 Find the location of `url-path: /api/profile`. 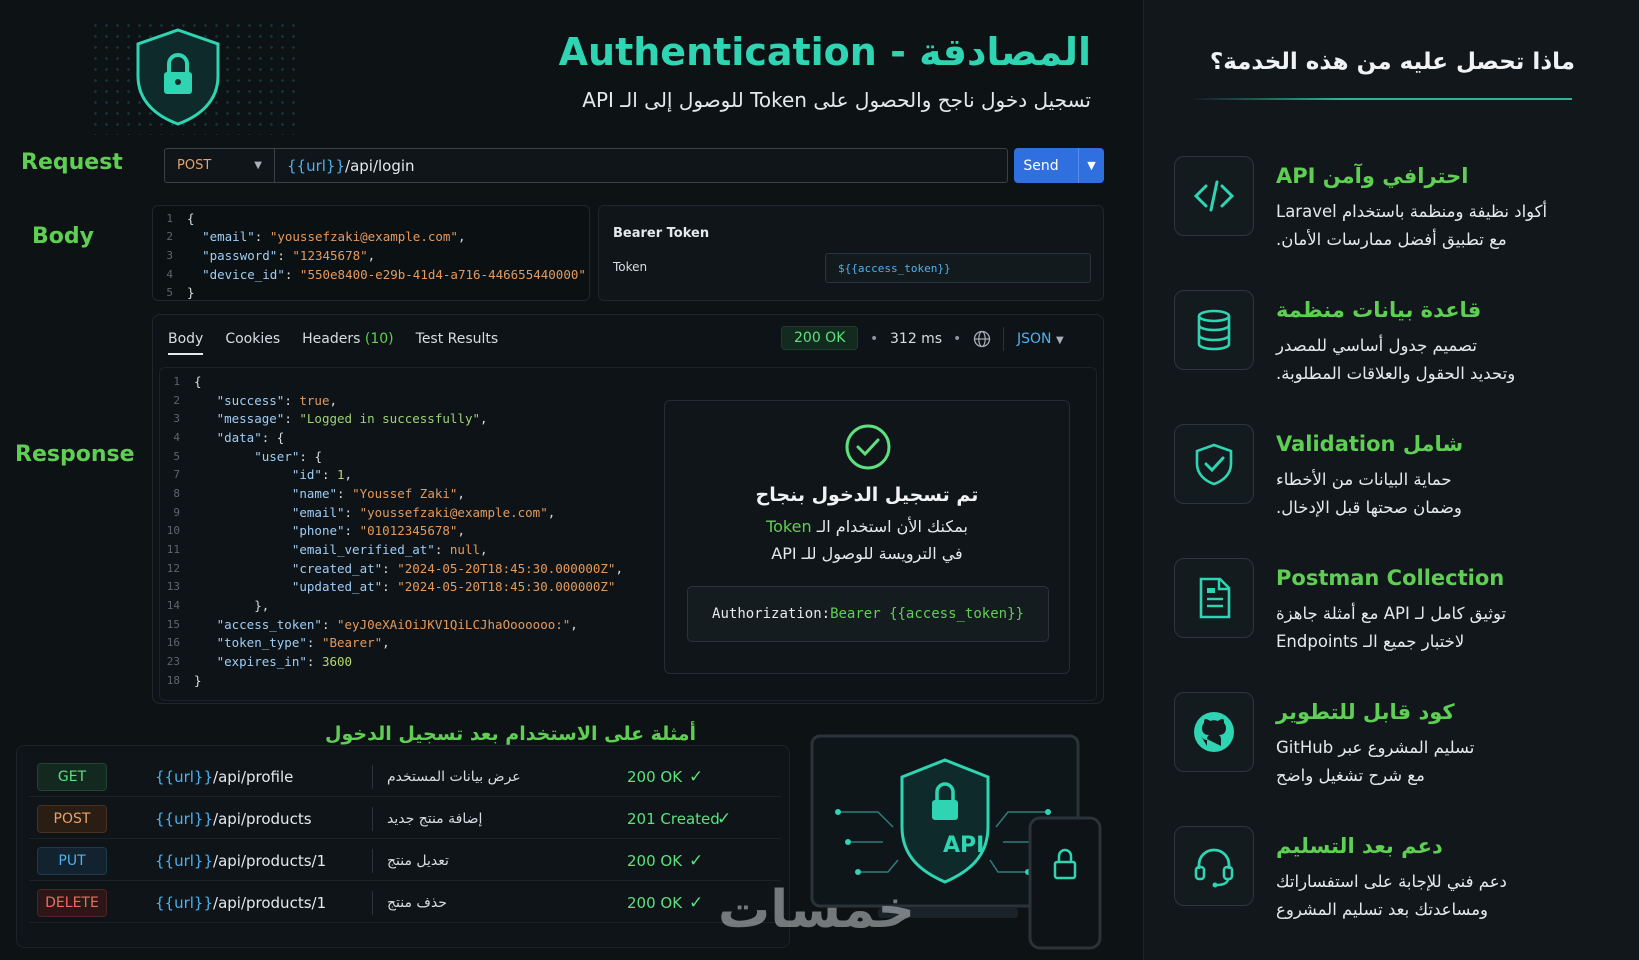

url-path: /api/profile is located at coordinates (253, 776).